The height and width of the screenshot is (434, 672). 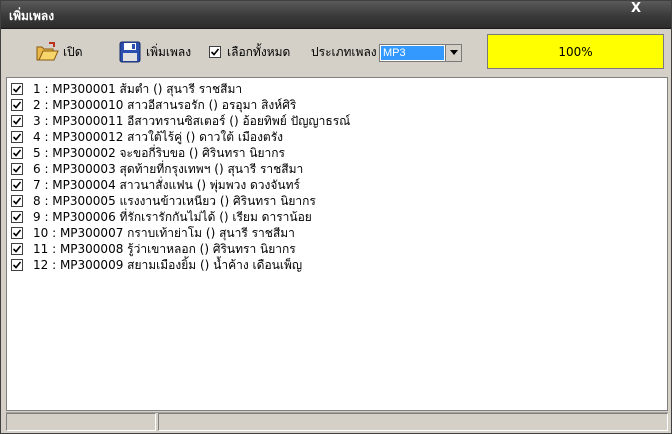 I want to click on song-type-value: MP3, so click(x=412, y=53).